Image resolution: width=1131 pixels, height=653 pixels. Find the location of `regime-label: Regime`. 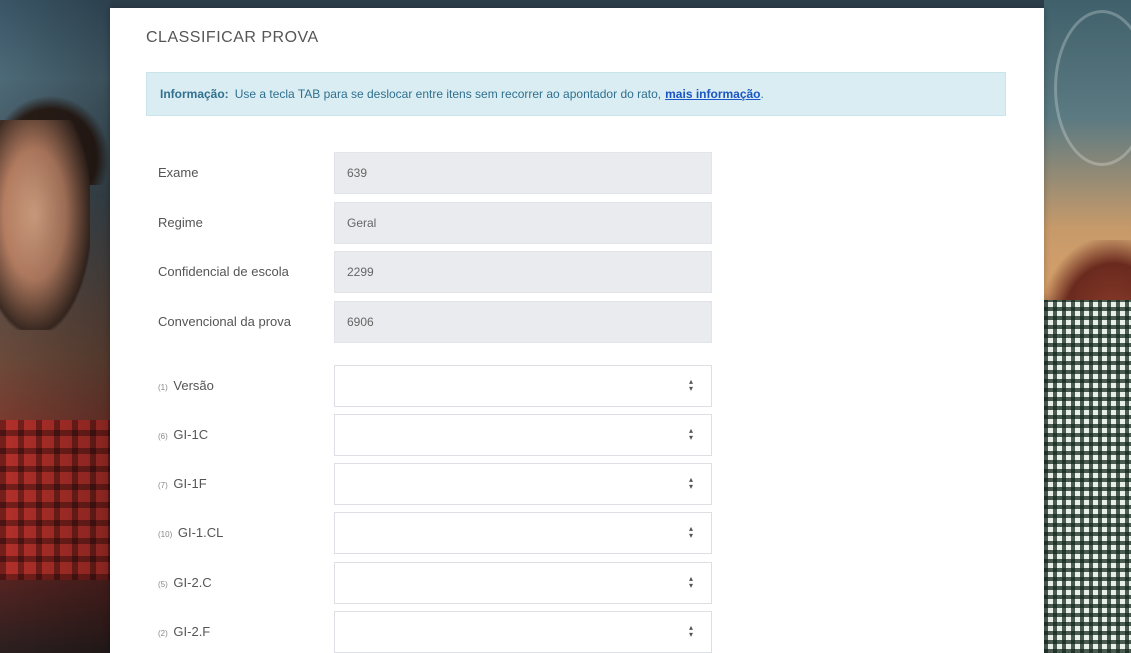

regime-label: Regime is located at coordinates (180, 222).